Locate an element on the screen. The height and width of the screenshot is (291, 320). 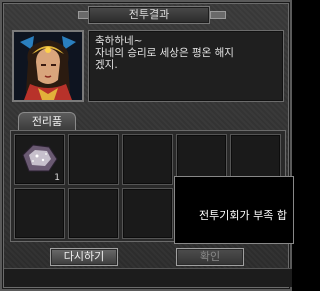
tooltip-text: 전투기회가 부족 합 is located at coordinates (243, 215).